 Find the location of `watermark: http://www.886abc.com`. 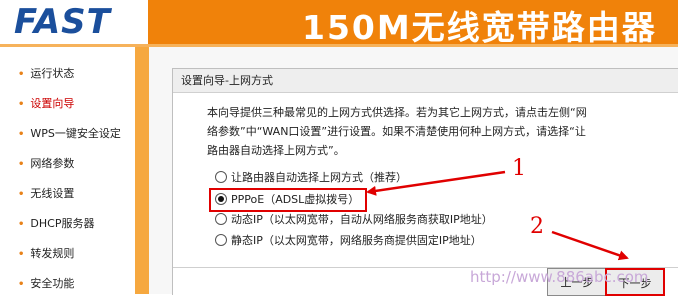

watermark: http://www.886abc.com is located at coordinates (559, 277).